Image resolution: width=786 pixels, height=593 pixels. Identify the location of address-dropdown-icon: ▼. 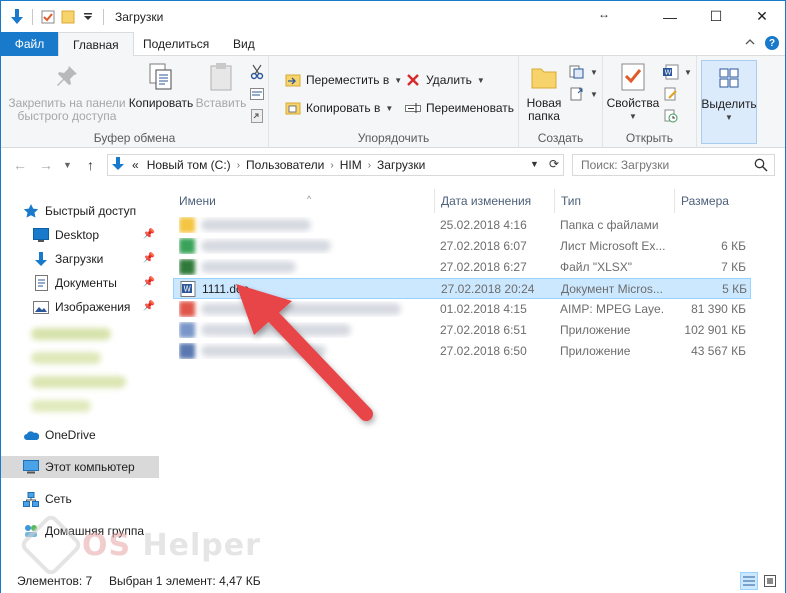
(534, 164).